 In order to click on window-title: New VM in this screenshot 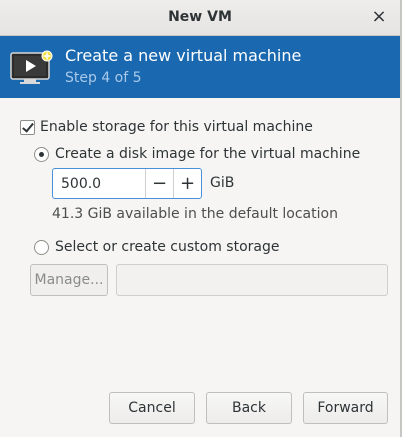, I will do `click(200, 17)`.